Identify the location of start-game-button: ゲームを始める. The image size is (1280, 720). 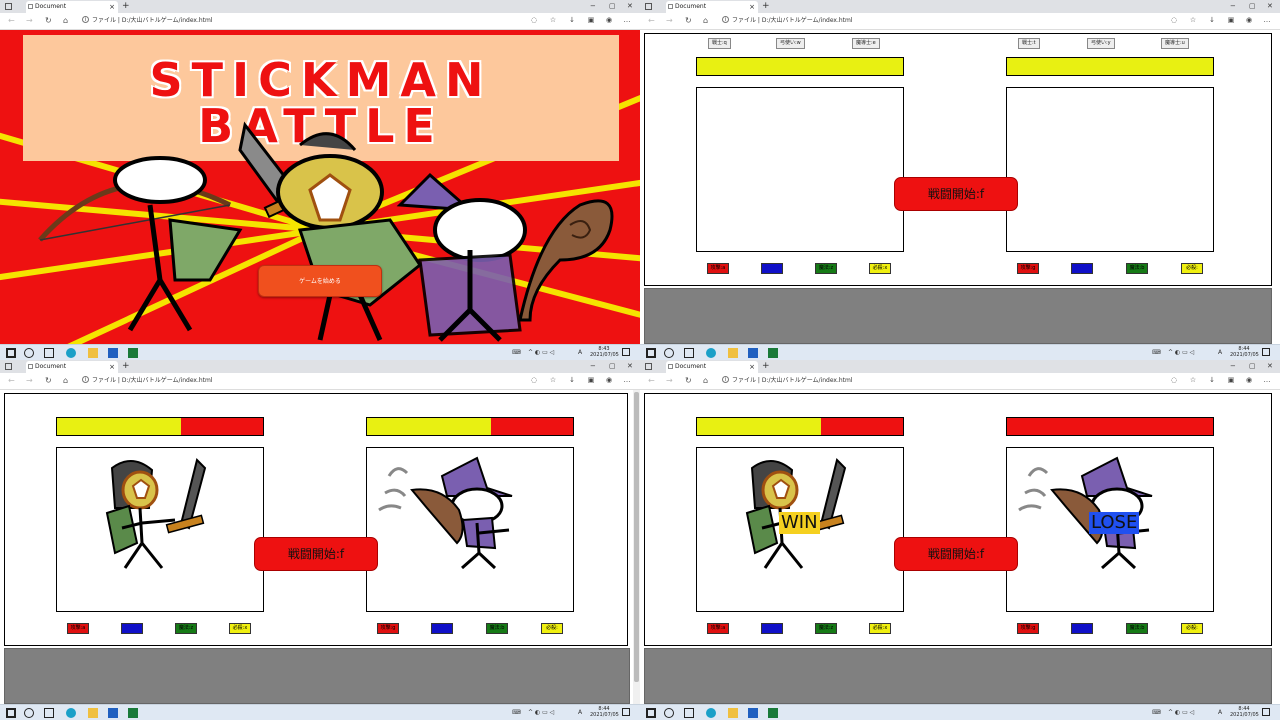
(320, 281).